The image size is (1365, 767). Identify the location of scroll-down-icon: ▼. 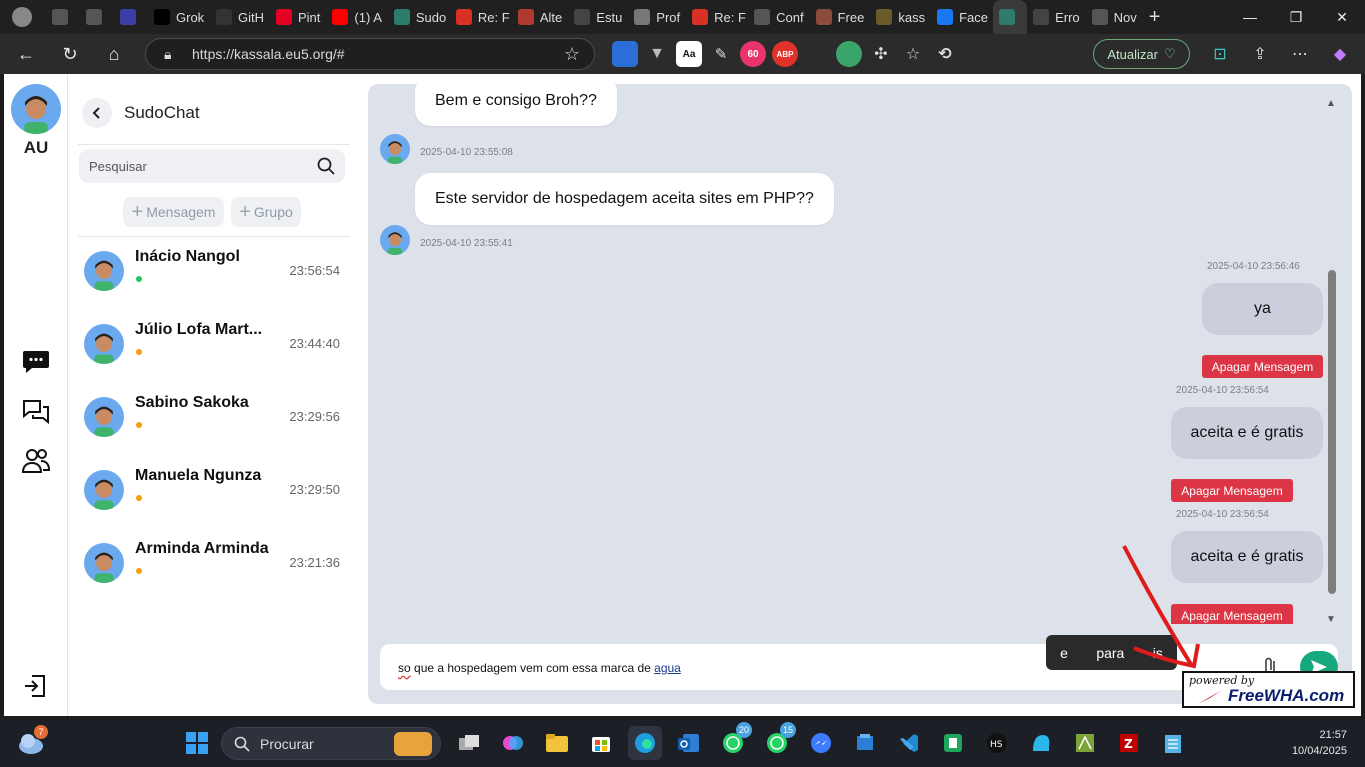
(1331, 619).